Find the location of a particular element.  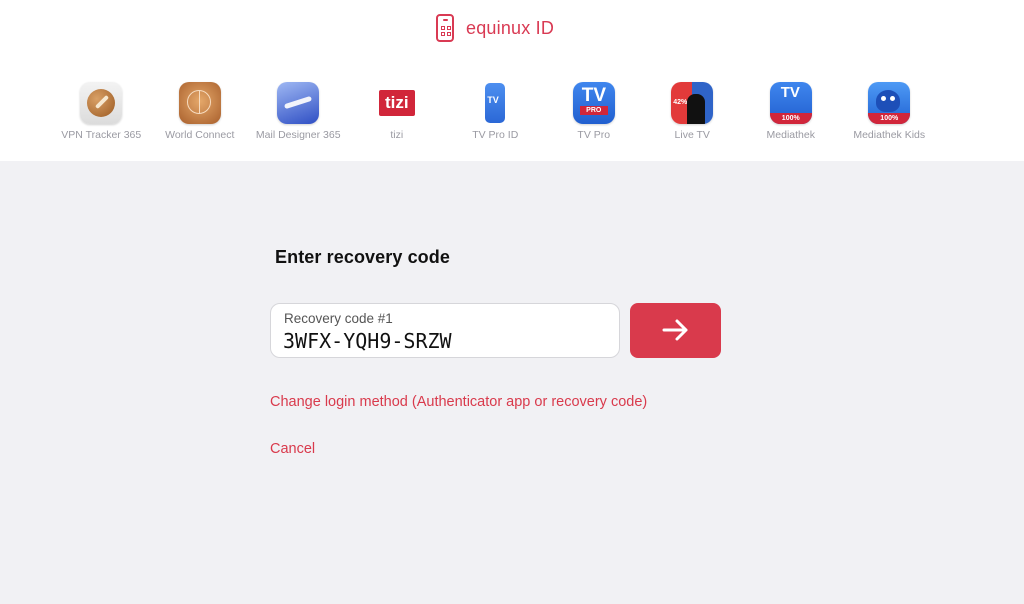

app-label: Mediathek Kids is located at coordinates (889, 135).